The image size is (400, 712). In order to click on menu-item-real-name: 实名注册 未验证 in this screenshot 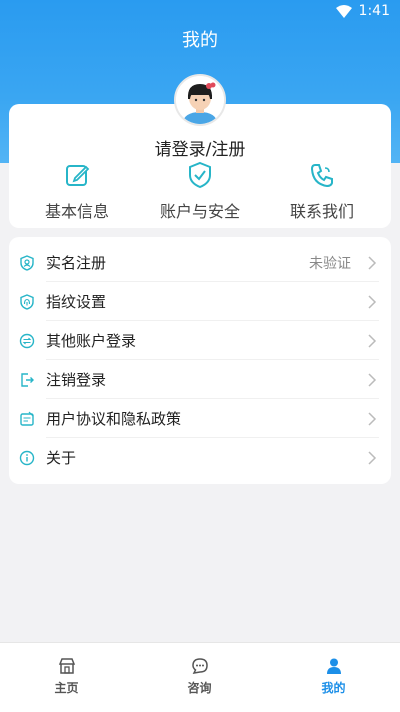, I will do `click(200, 262)`.